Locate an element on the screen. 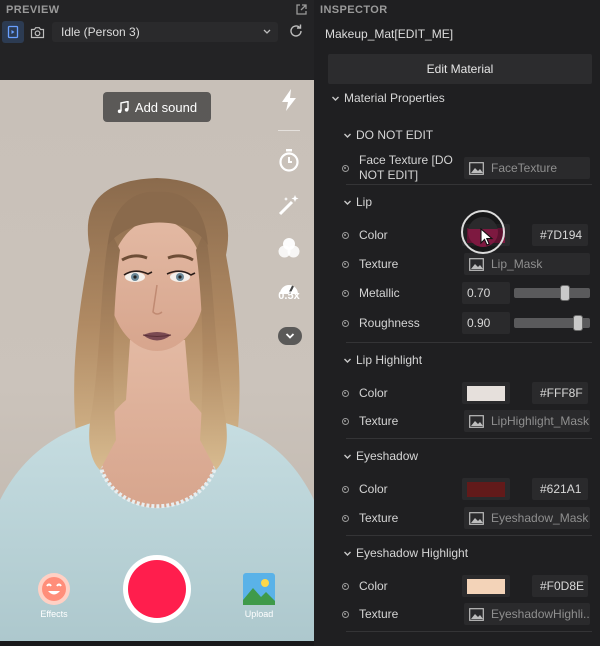 Image resolution: width=600 pixels, height=646 pixels. filters-tool is located at coordinates (289, 248).